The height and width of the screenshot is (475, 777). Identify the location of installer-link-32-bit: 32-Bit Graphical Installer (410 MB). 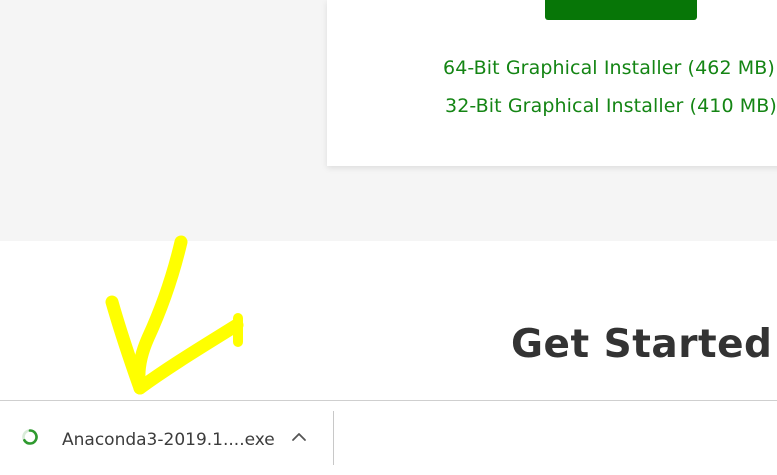
(611, 106).